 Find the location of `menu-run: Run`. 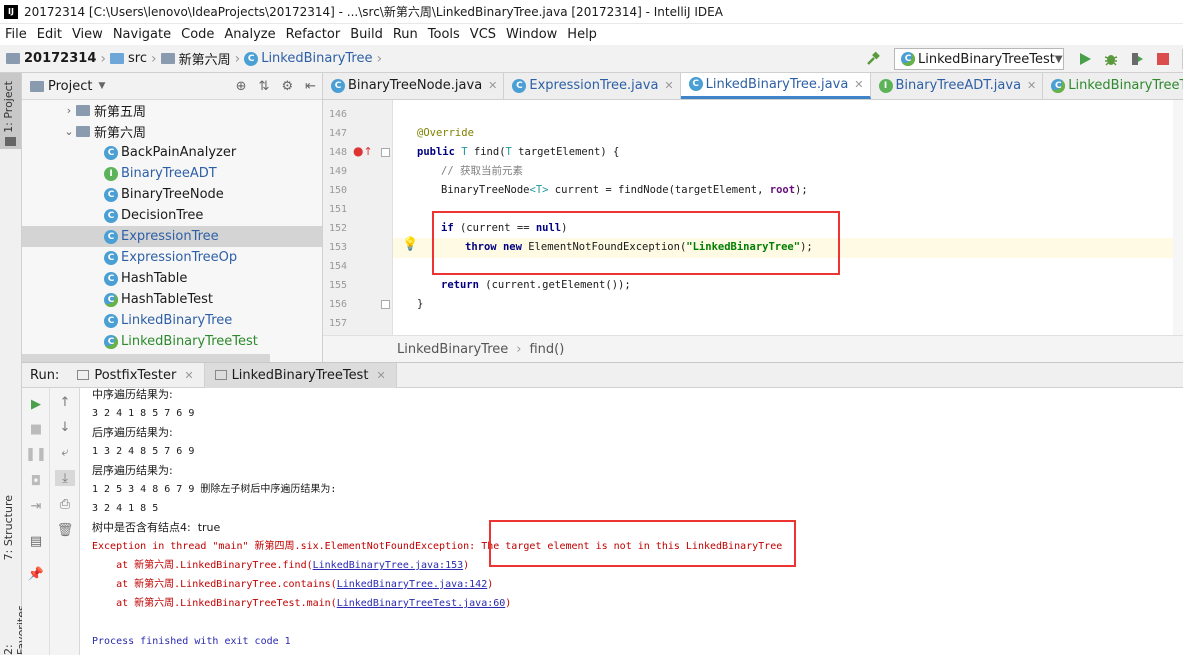

menu-run: Run is located at coordinates (405, 34).